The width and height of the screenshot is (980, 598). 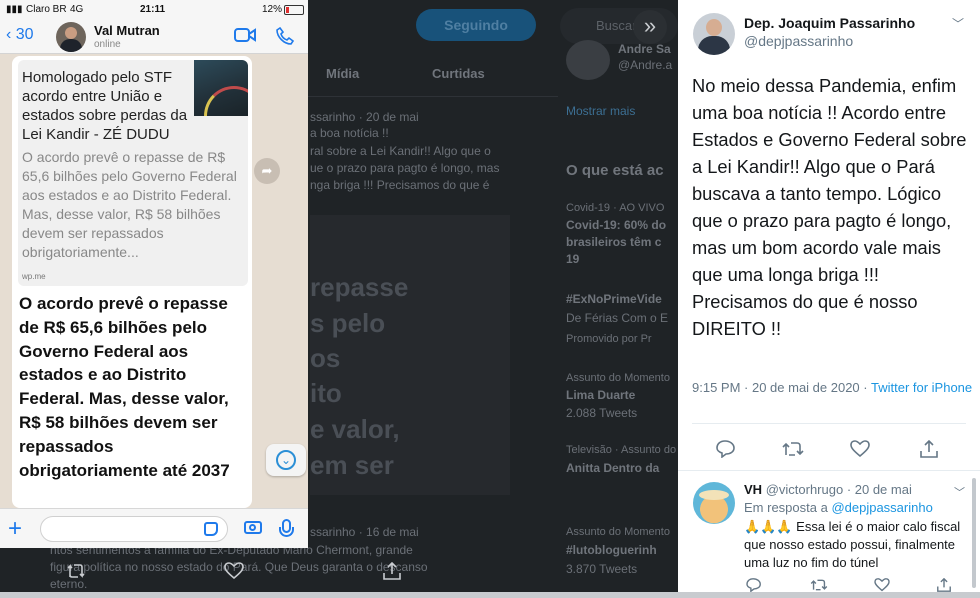 What do you see at coordinates (644, 49) in the screenshot?
I see `suggested-name: Andre Sa` at bounding box center [644, 49].